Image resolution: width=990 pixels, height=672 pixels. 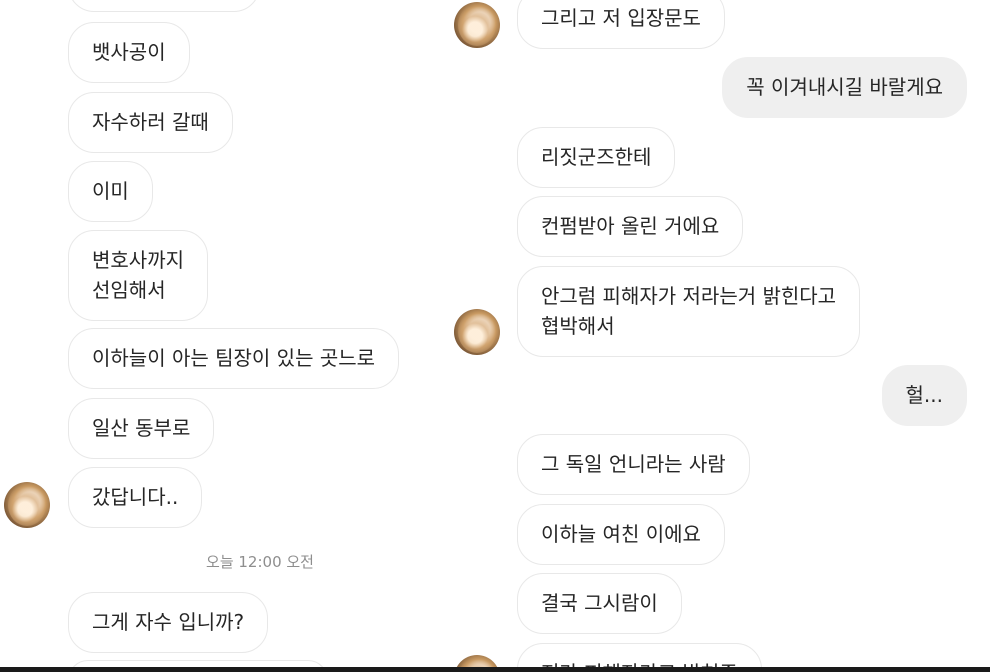 I want to click on message-text-line: 선임해서, so click(x=129, y=290).